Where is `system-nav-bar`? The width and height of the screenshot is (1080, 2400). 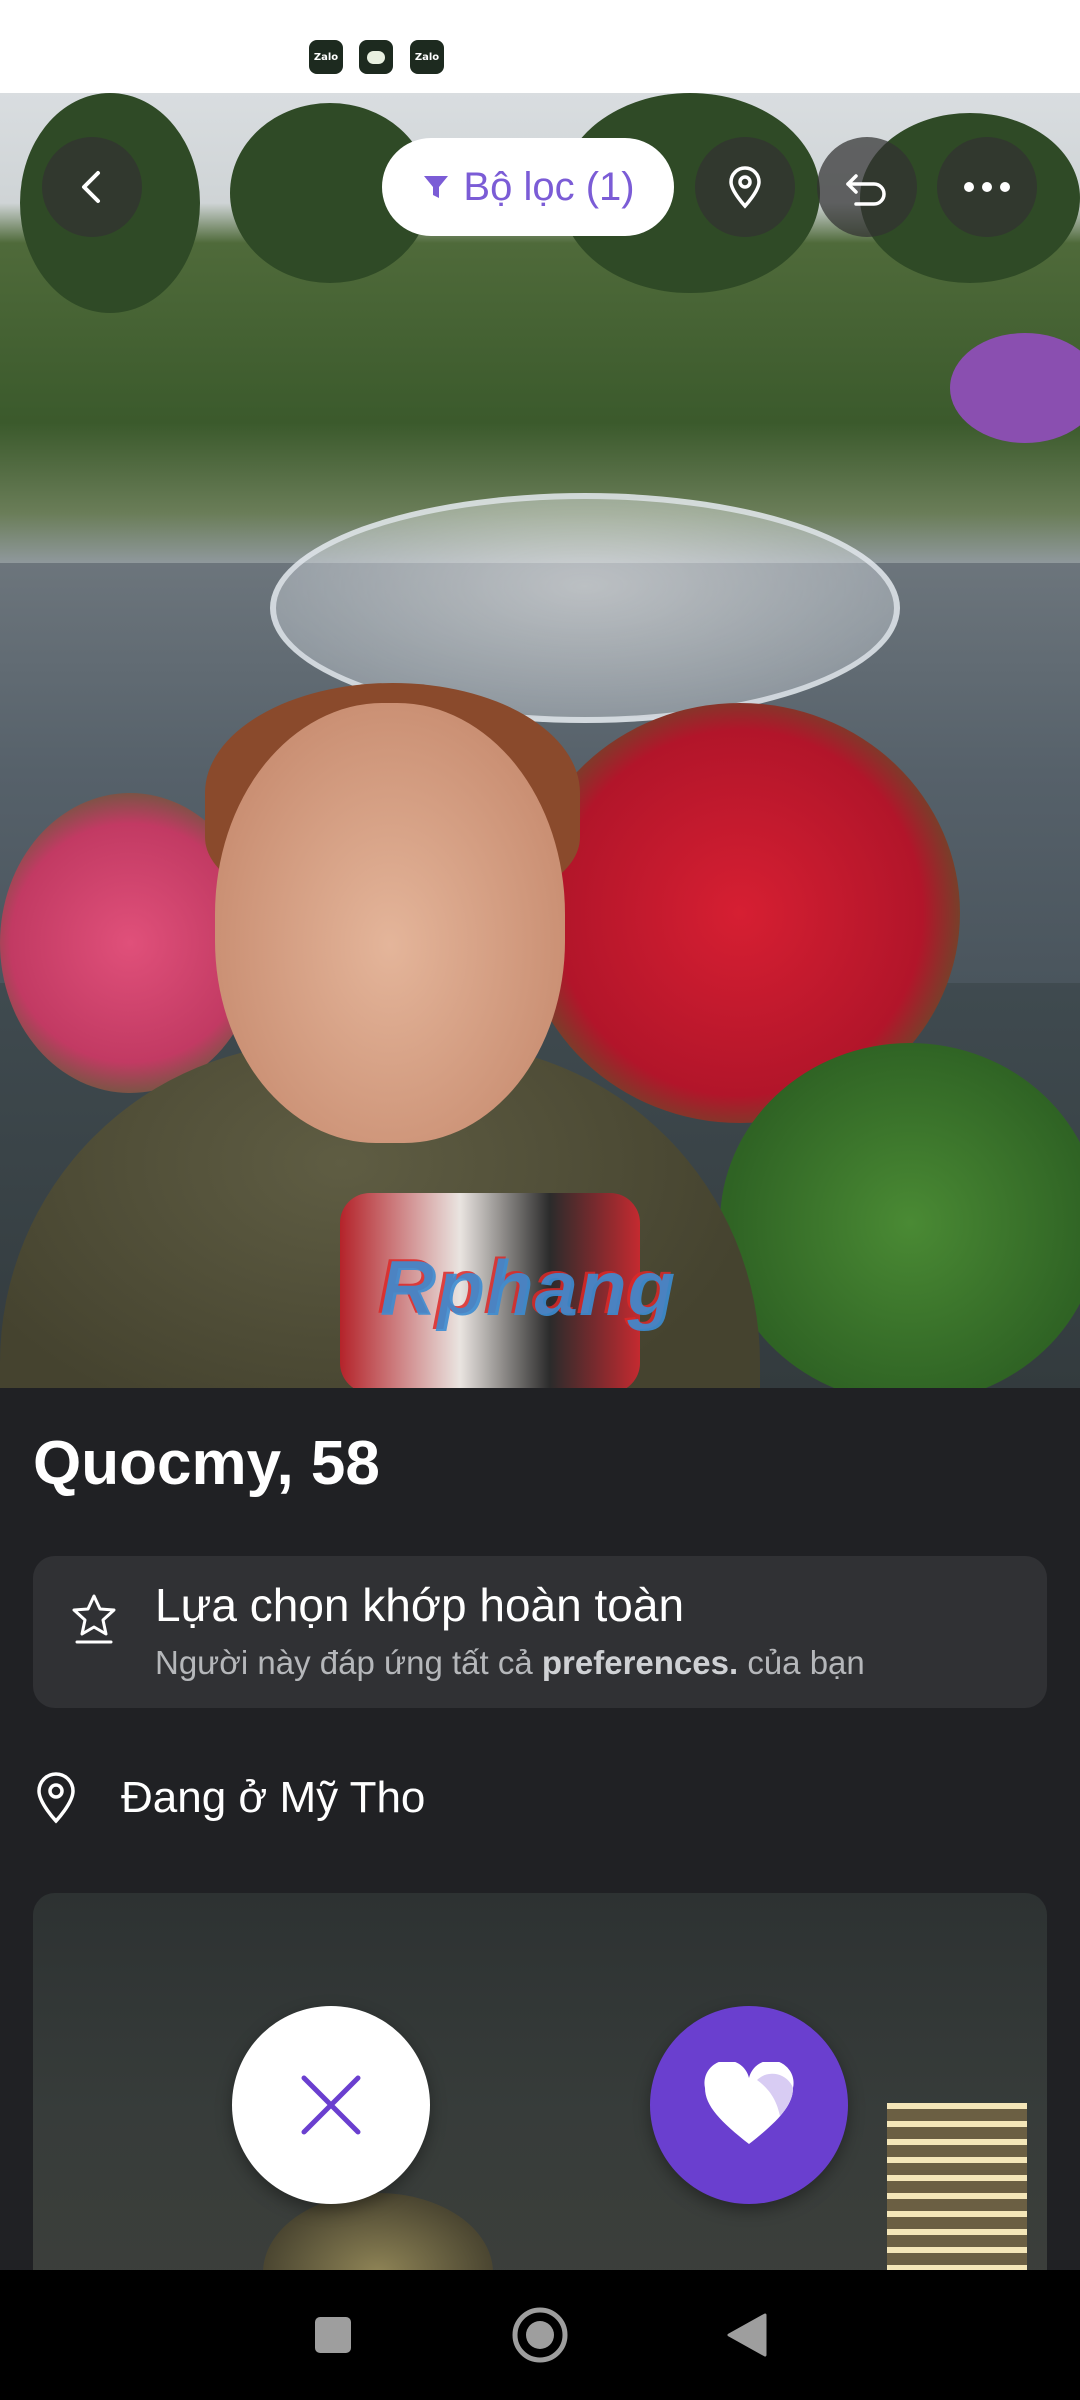 system-nav-bar is located at coordinates (540, 2335).